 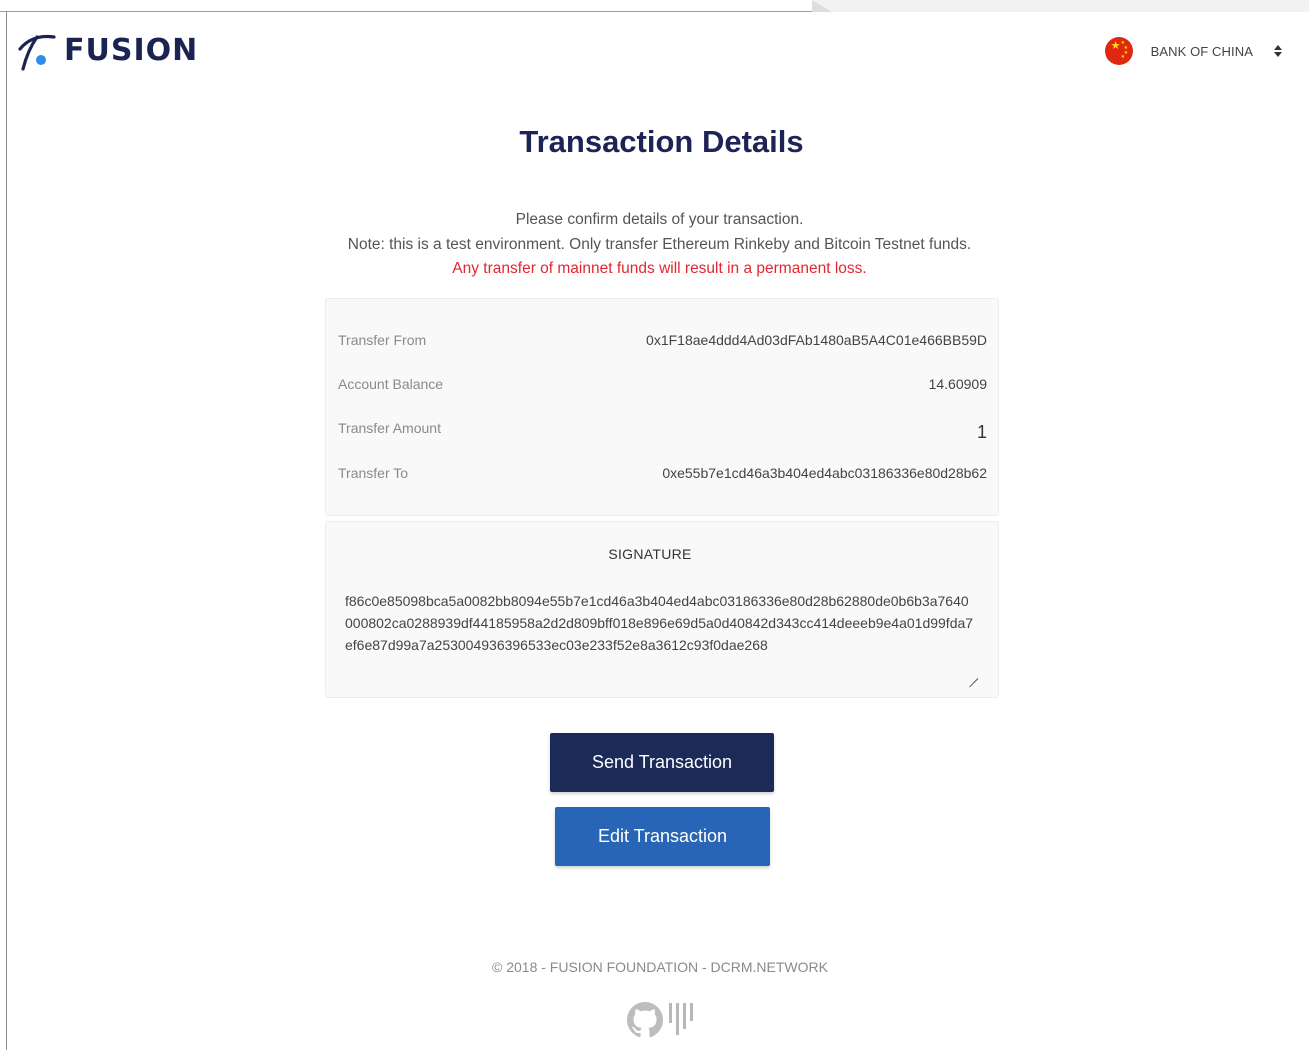 What do you see at coordinates (957, 384) in the screenshot?
I see `detail-value: 14.60909` at bounding box center [957, 384].